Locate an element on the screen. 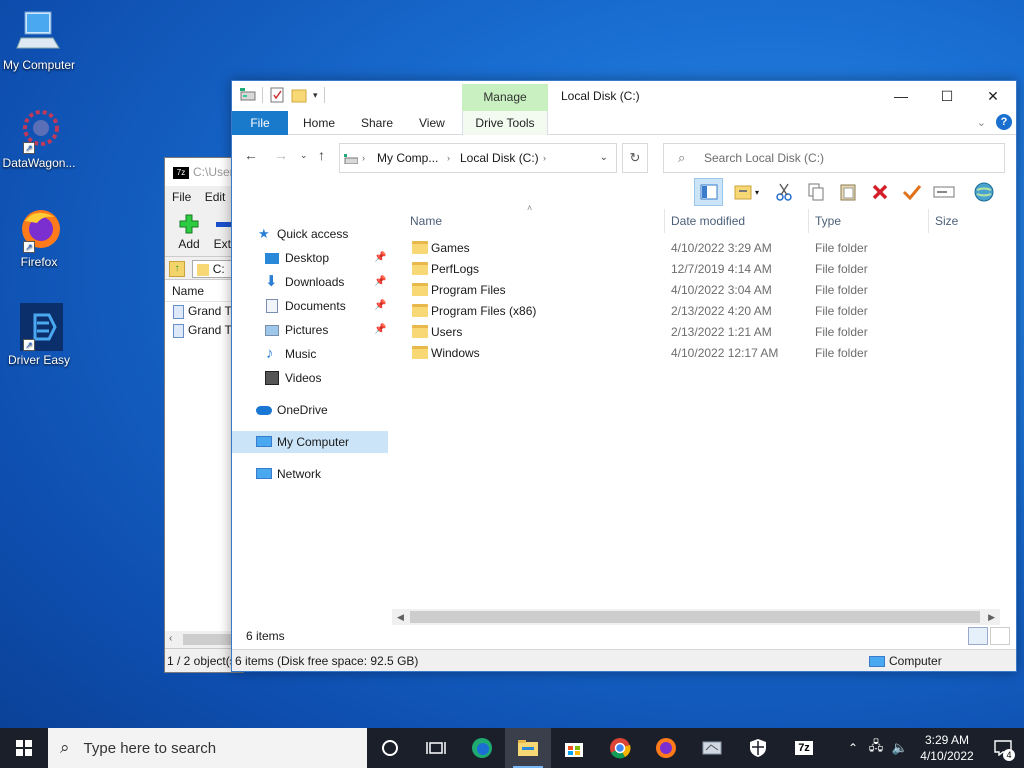  nav-pictures: Pictures 📌 is located at coordinates (310, 330).